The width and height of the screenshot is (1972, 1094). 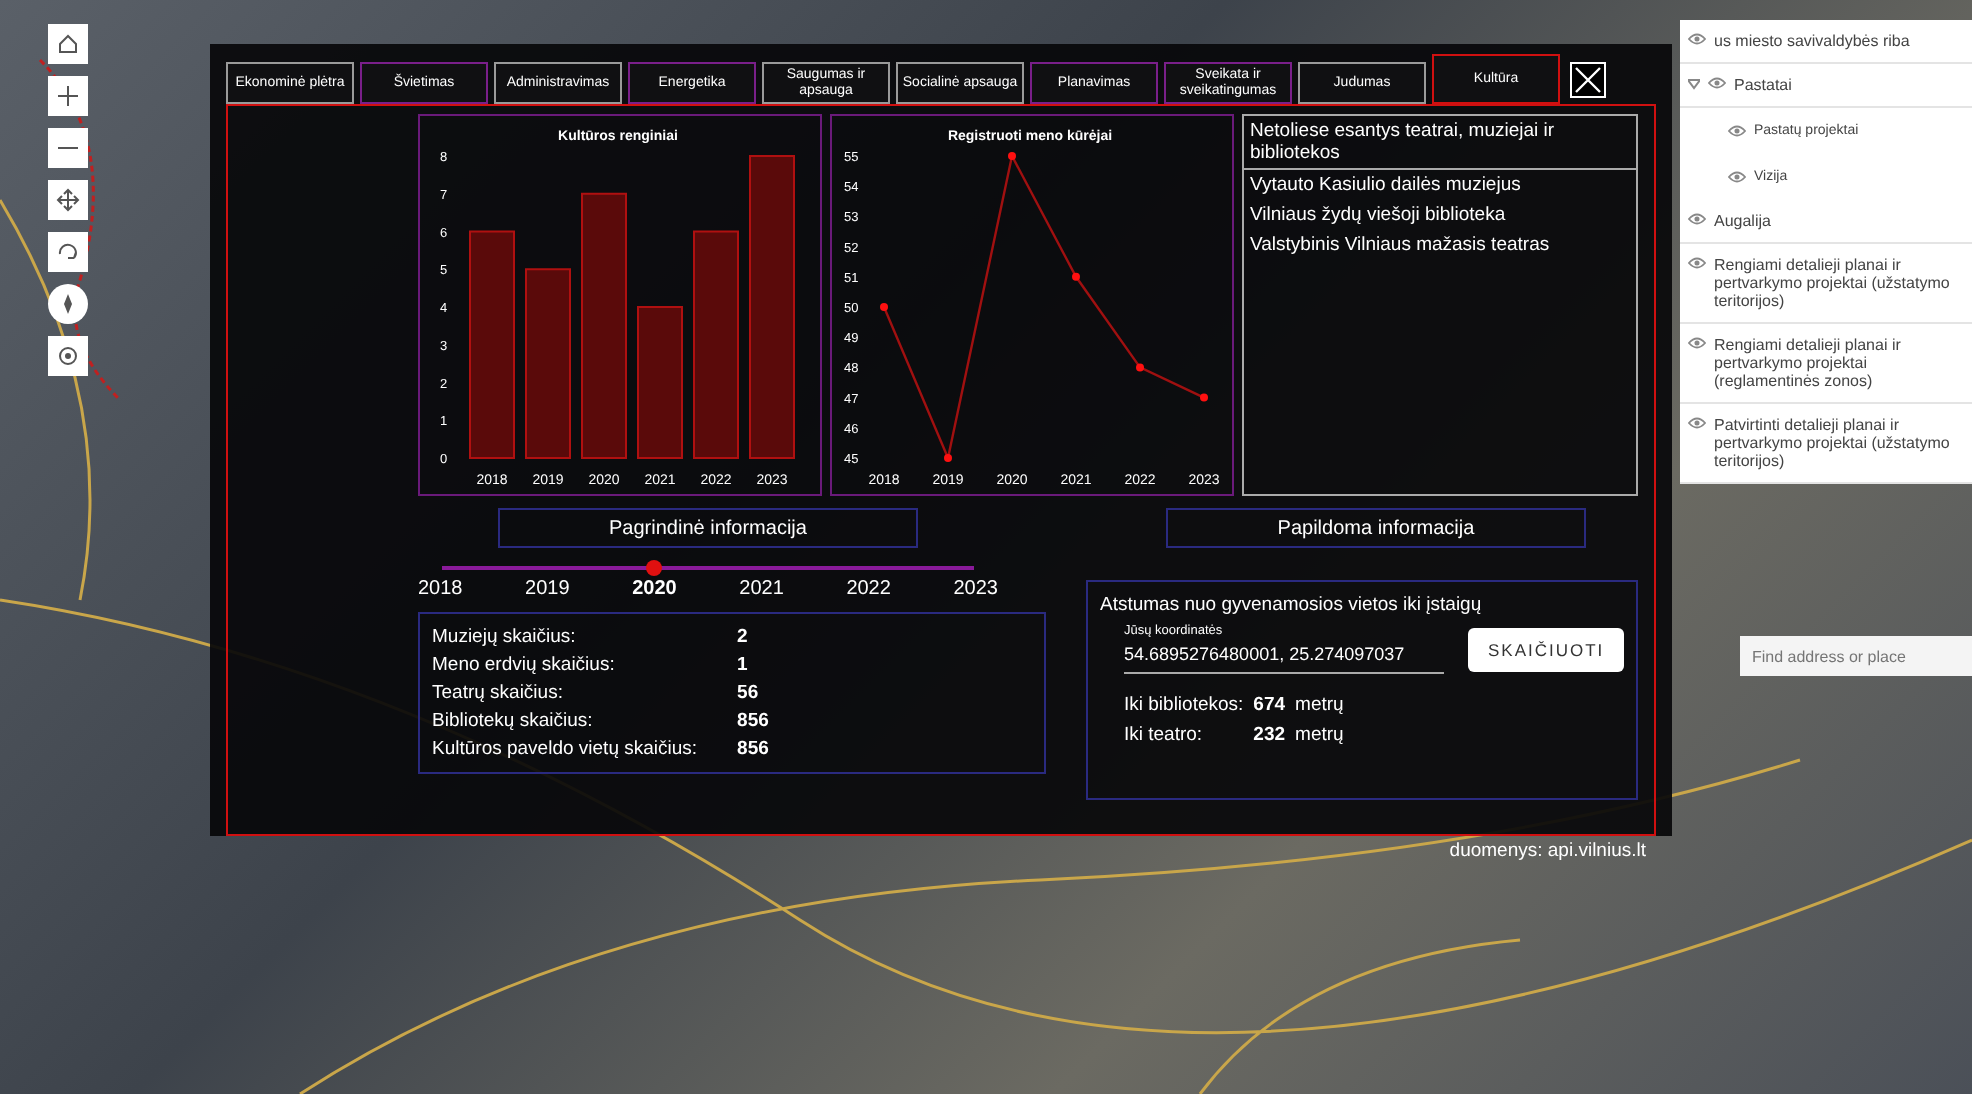 I want to click on layer-label: Patvirtinti detalieji planai ir pertvarkymo projektai (užstatymo teritorijos), so click(x=1839, y=443).